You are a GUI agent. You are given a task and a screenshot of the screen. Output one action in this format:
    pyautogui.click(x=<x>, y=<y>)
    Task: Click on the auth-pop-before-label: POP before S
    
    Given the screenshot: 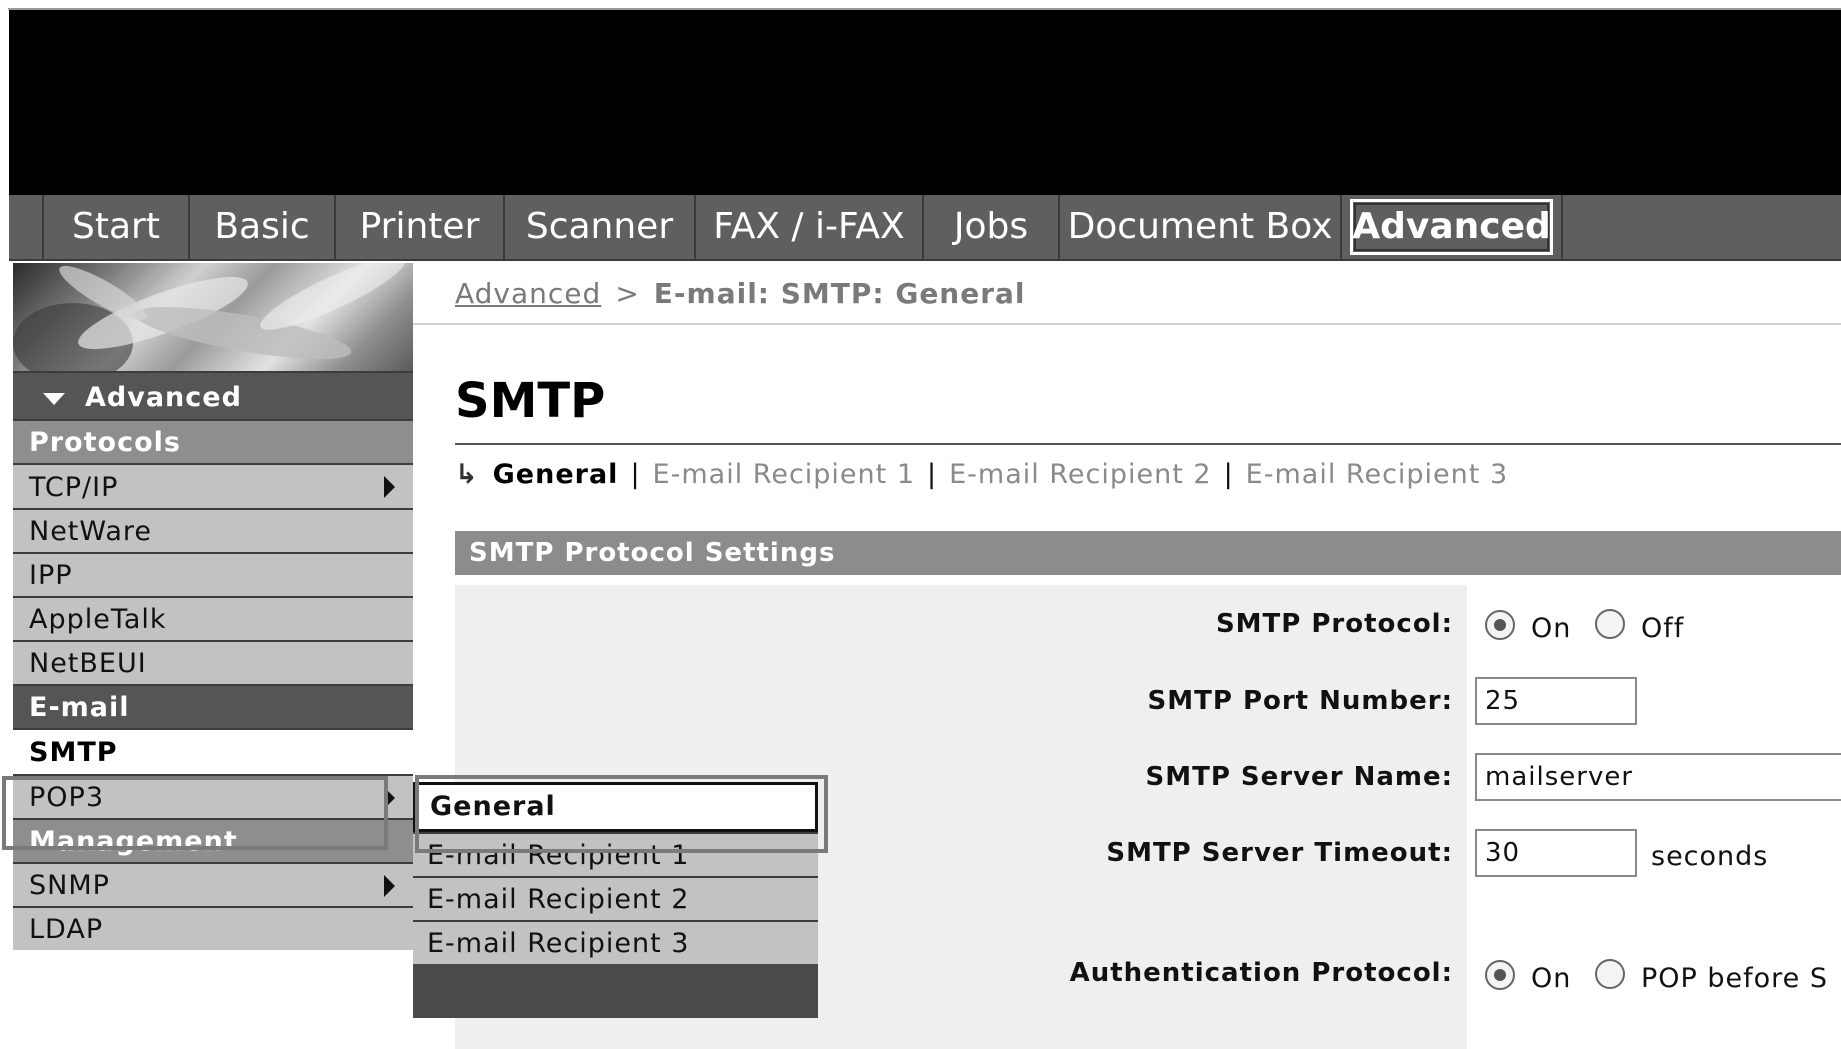 What is the action you would take?
    pyautogui.click(x=1735, y=978)
    